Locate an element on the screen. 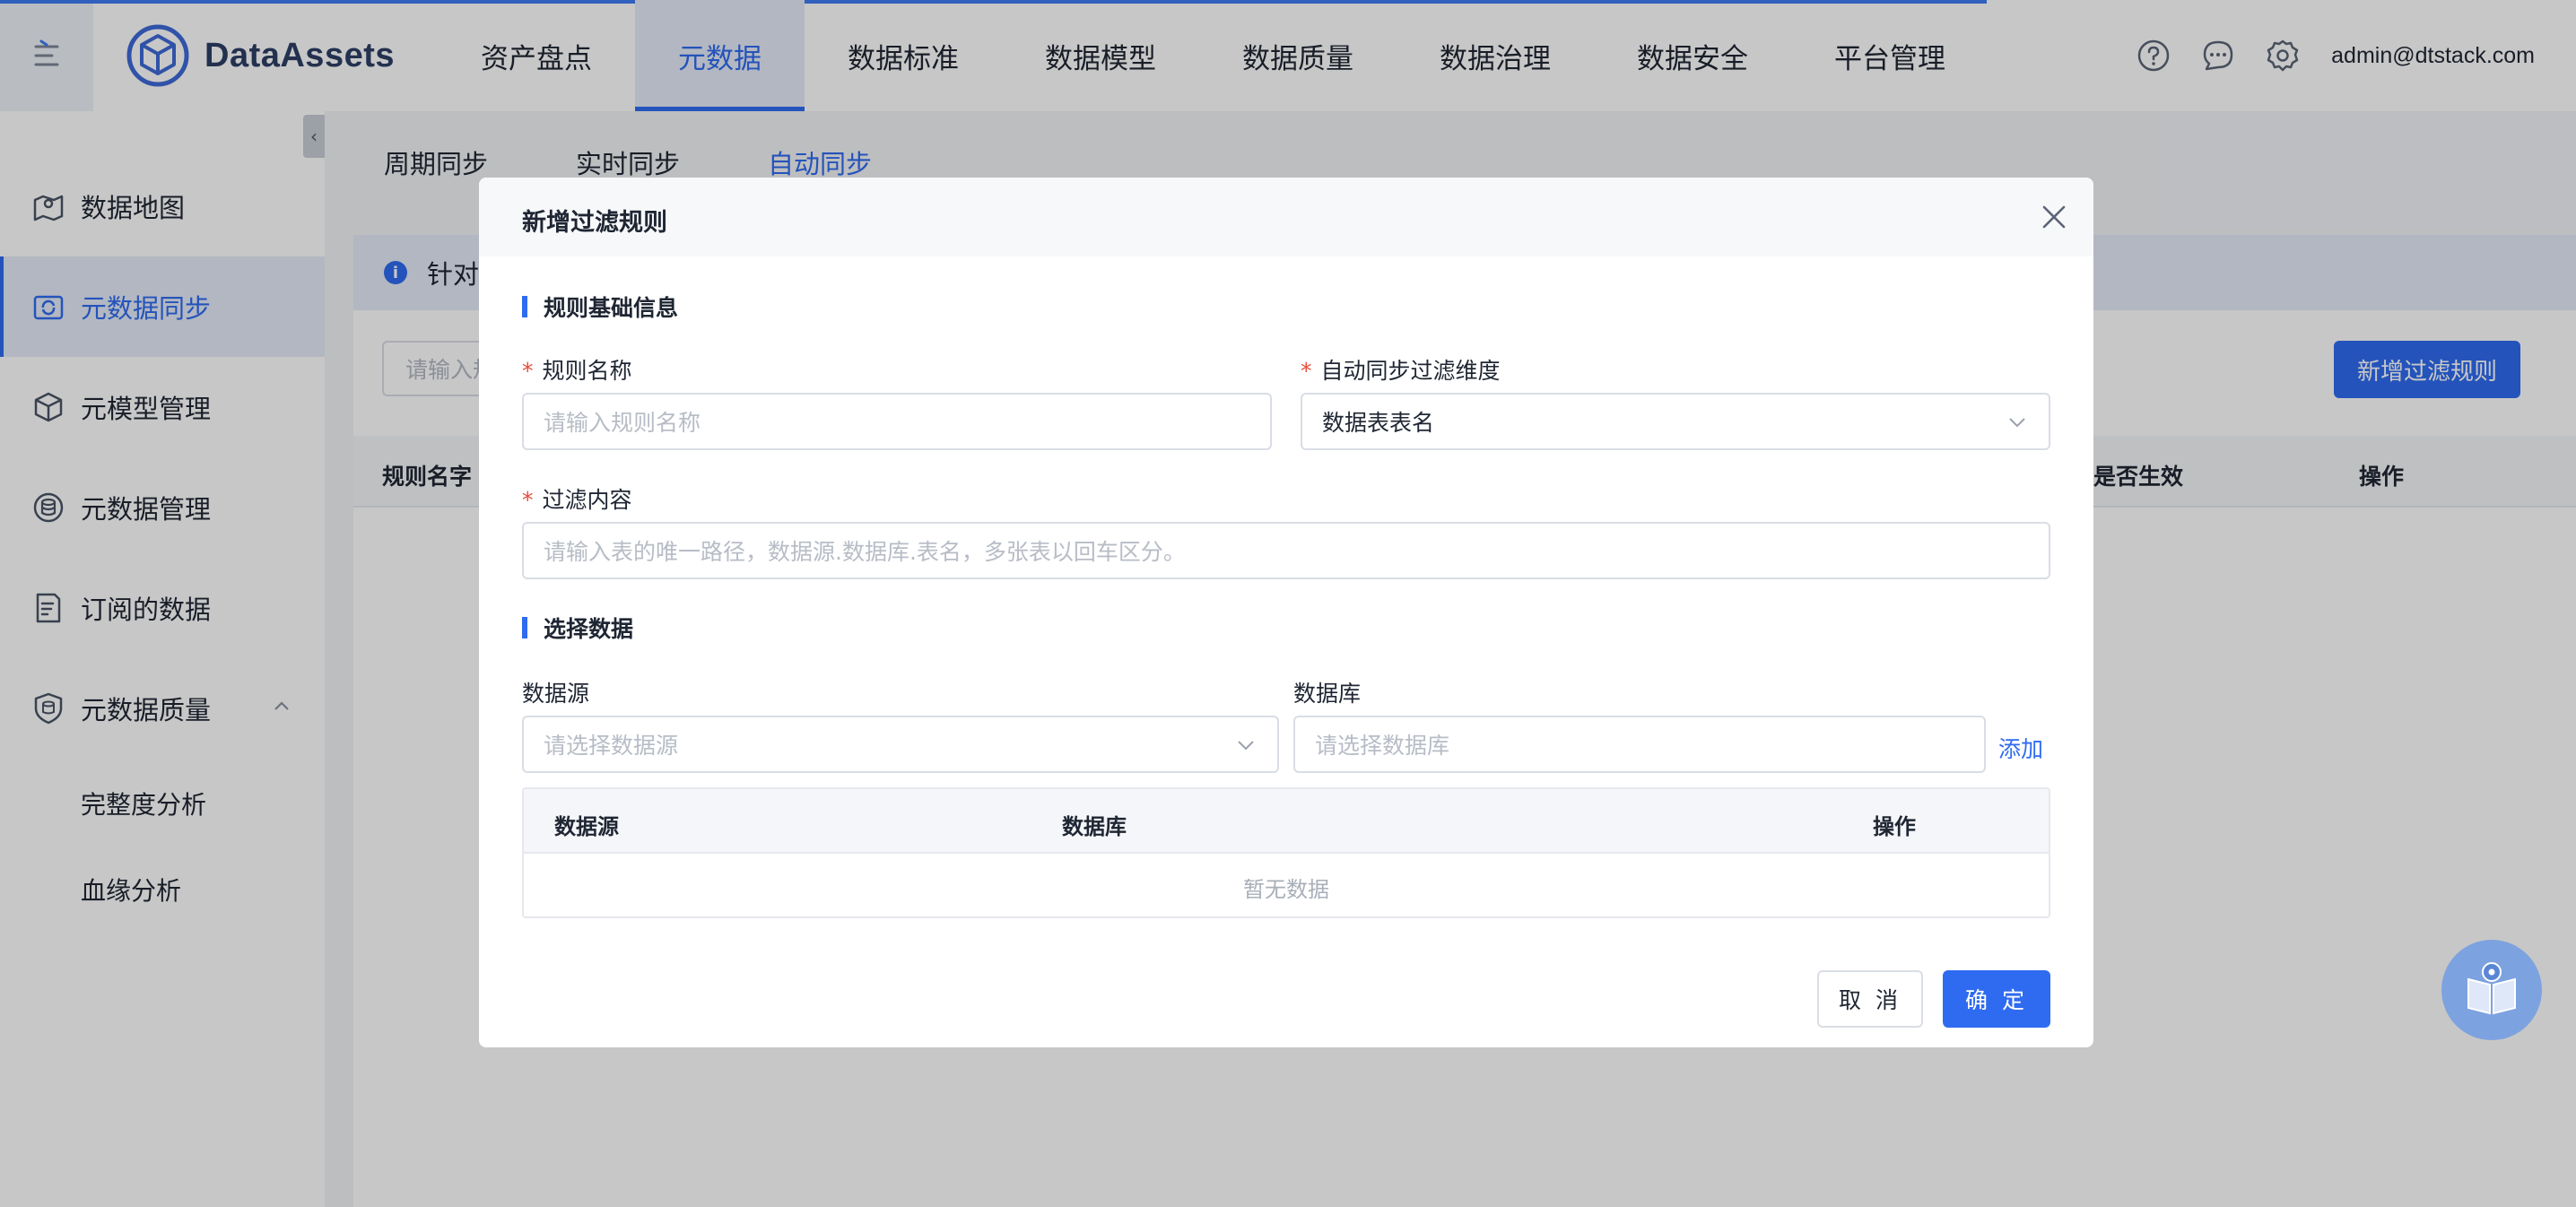 This screenshot has height=1207, width=2576. dimension-select-value: 数据表表名 is located at coordinates (1378, 423).